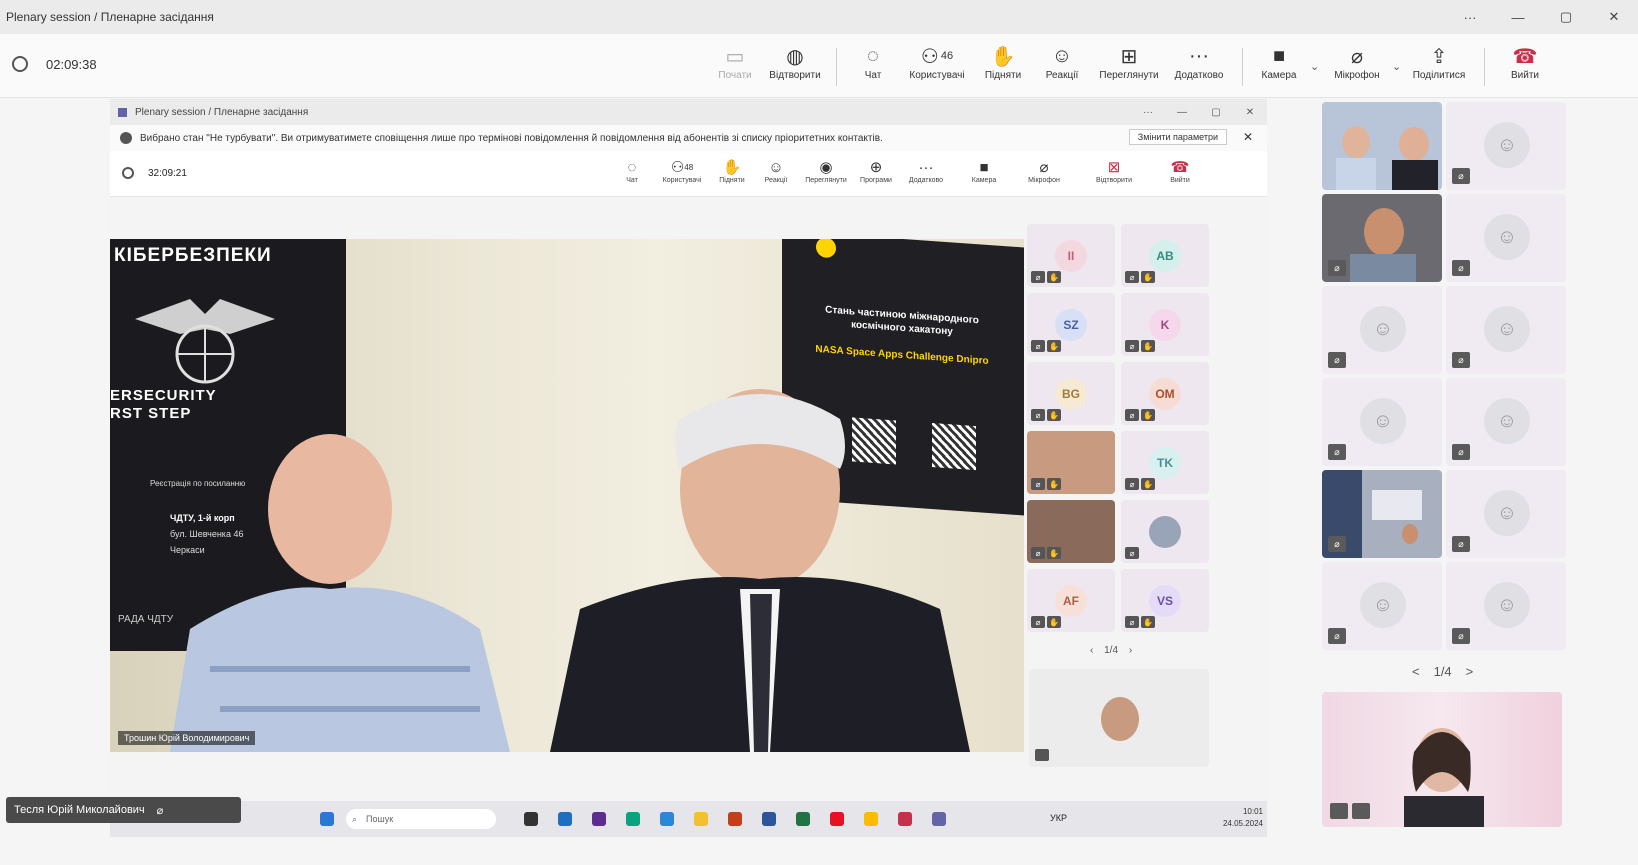 This screenshot has width=1638, height=865. I want to click on maximize-icon: ▢, so click(1566, 17).